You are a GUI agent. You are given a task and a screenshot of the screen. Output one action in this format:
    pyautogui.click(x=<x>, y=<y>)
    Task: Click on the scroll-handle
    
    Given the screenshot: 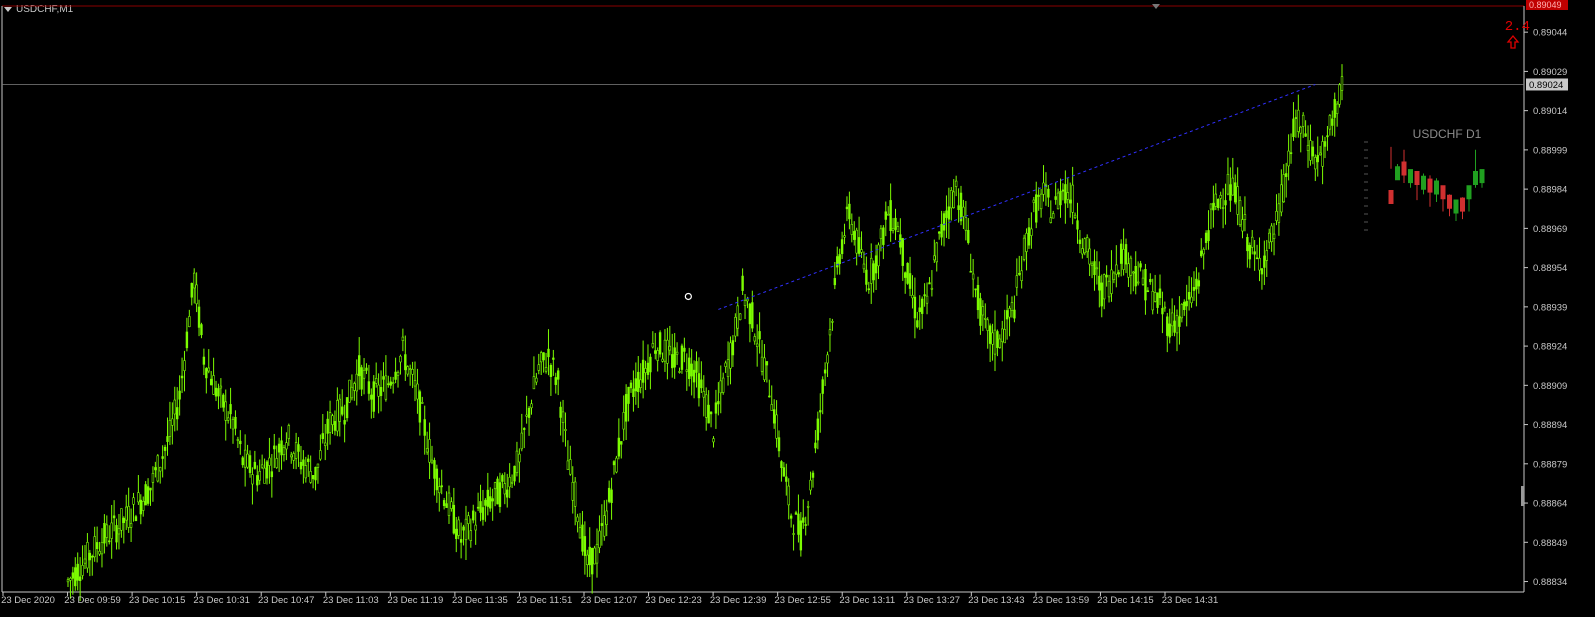 What is the action you would take?
    pyautogui.click(x=1522, y=496)
    